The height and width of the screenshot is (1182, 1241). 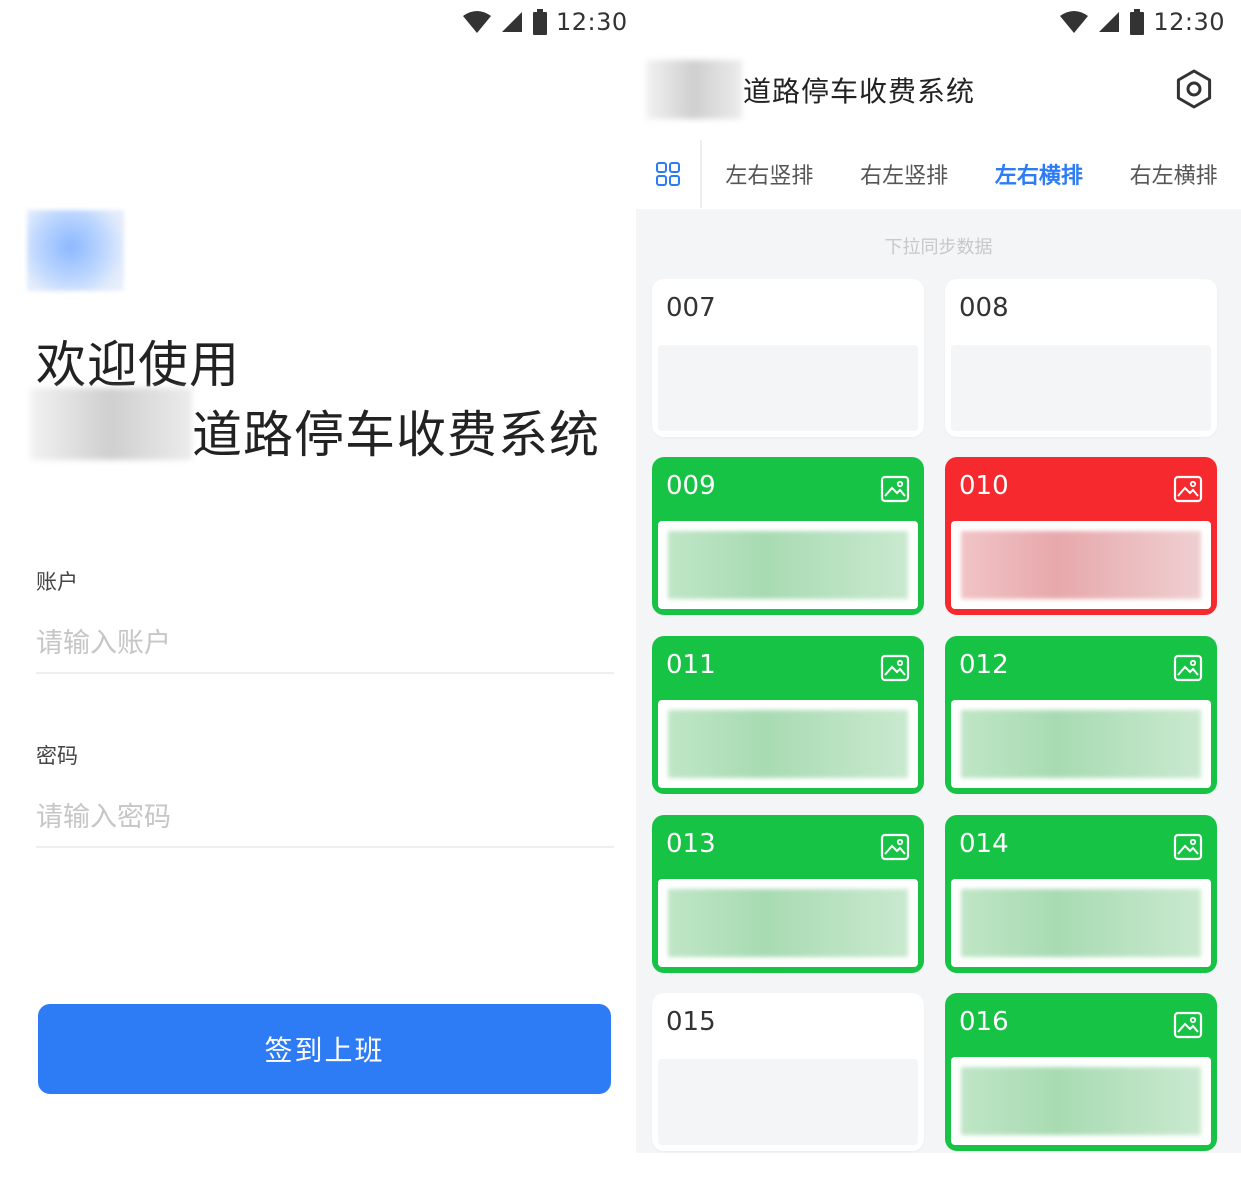 I want to click on parking-space-card: 008, so click(x=1081, y=358).